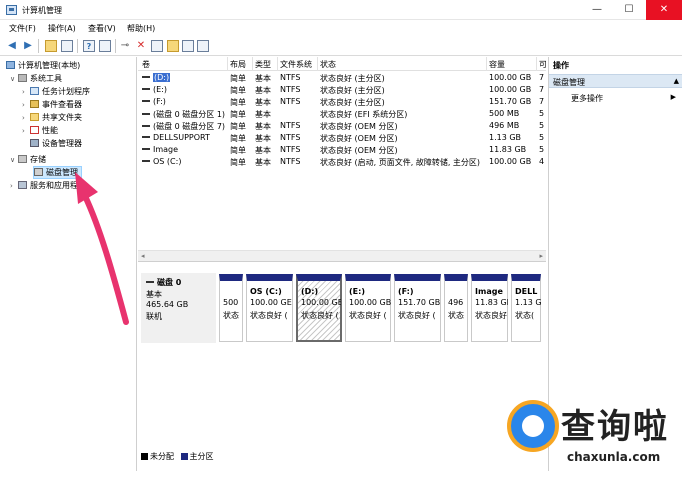  Describe the element at coordinates (166, 149) in the screenshot. I see `volume-name: Image` at that location.